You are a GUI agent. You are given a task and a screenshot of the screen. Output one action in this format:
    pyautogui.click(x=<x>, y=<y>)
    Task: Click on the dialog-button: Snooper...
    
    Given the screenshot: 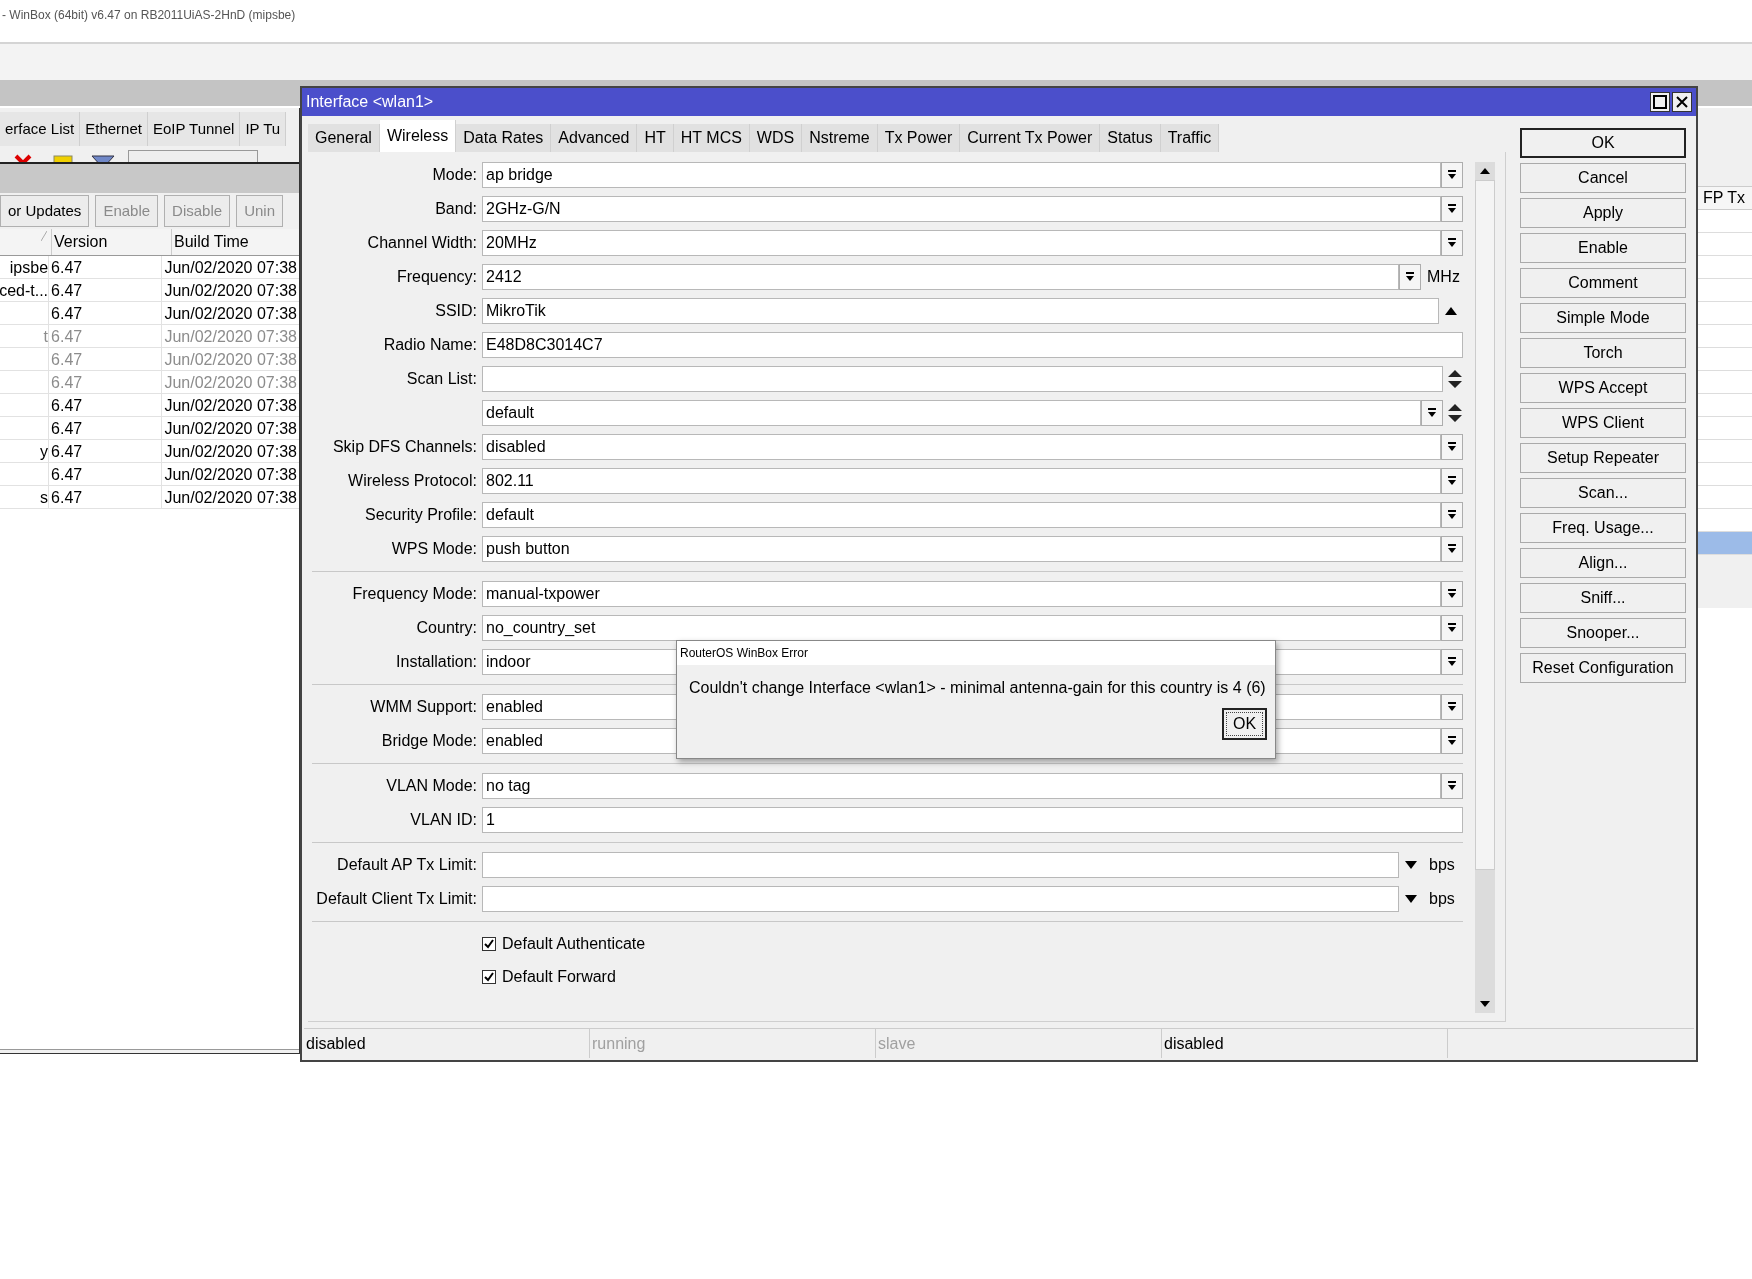 What is the action you would take?
    pyautogui.click(x=1603, y=633)
    